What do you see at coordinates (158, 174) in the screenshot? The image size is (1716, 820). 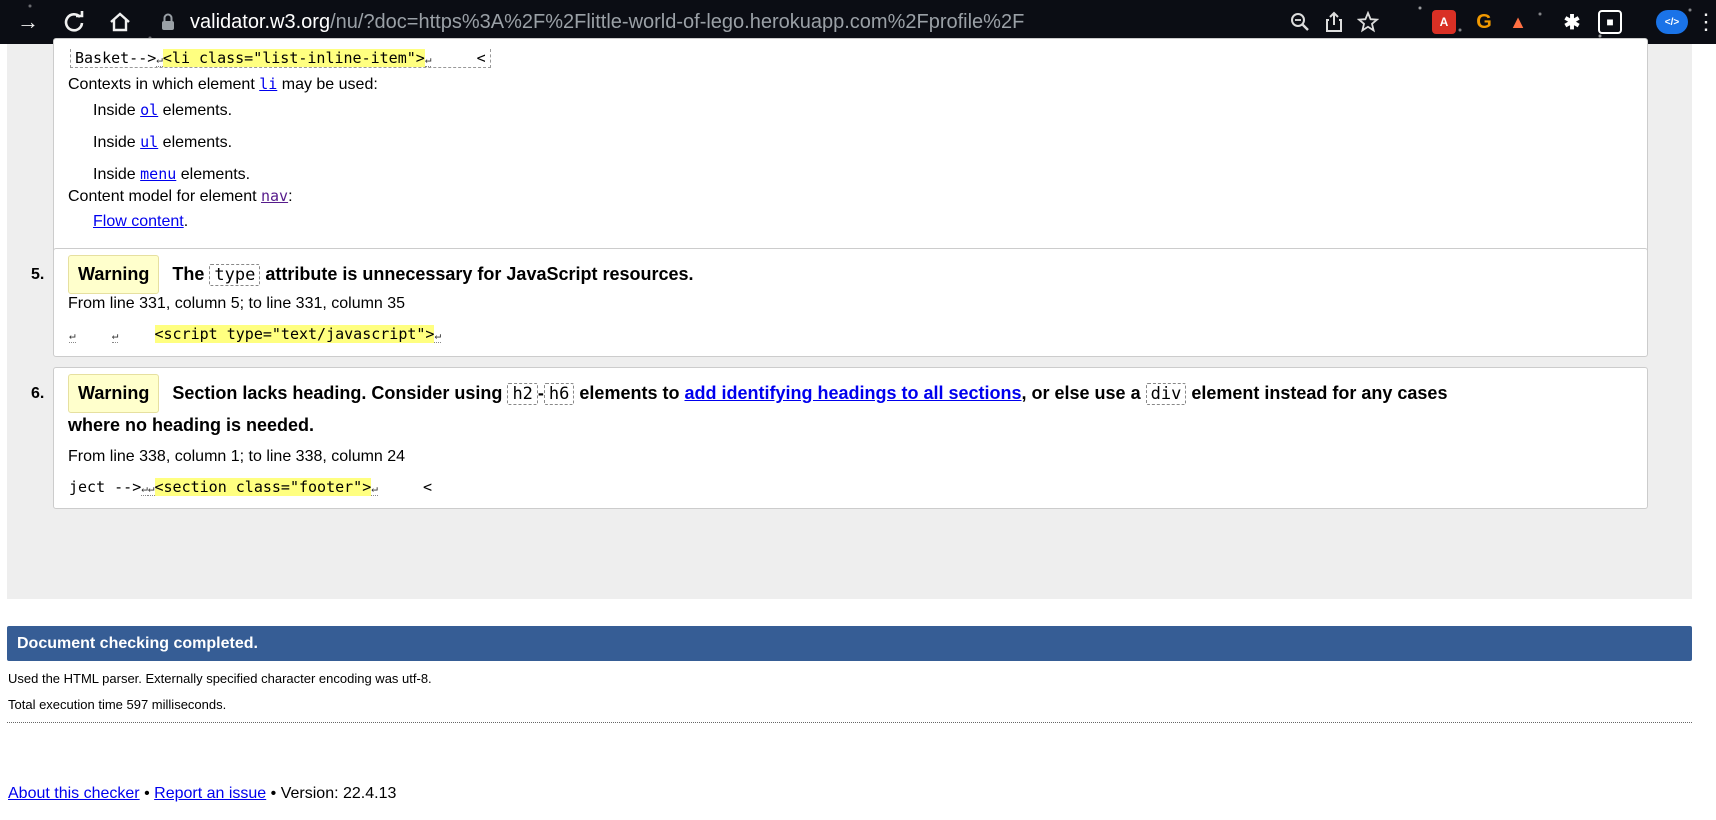 I see `element-menu-link: menu` at bounding box center [158, 174].